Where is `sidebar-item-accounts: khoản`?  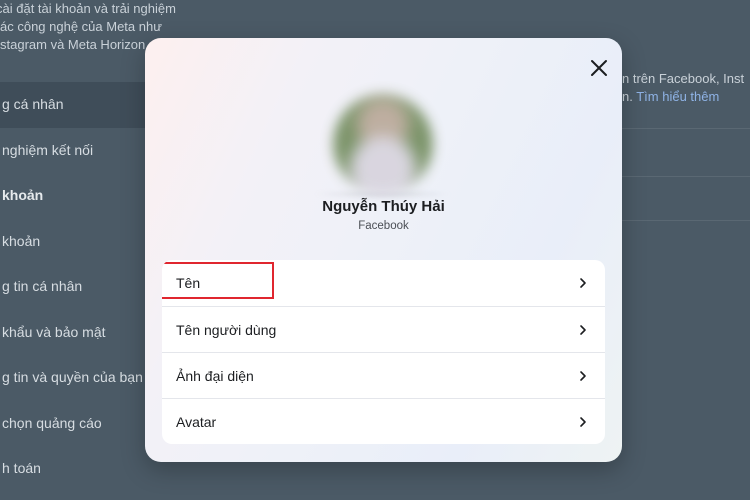
sidebar-item-accounts: khoản is located at coordinates (75, 242).